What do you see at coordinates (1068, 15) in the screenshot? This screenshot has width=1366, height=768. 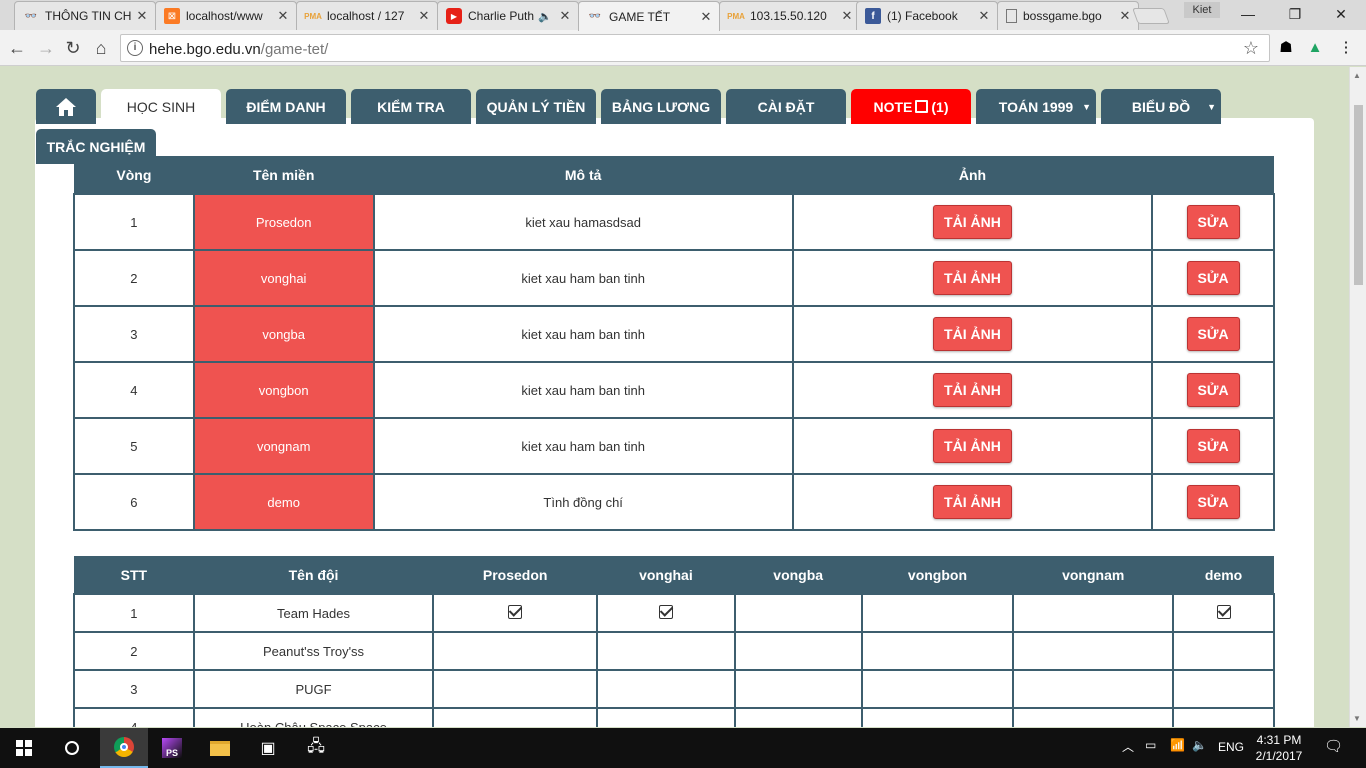 I see `browser-tab: bossgame.bgo ✕` at bounding box center [1068, 15].